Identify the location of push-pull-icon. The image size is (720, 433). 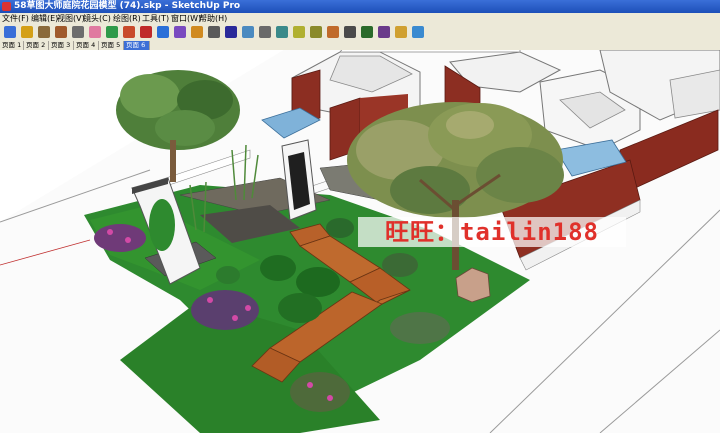
(129, 32).